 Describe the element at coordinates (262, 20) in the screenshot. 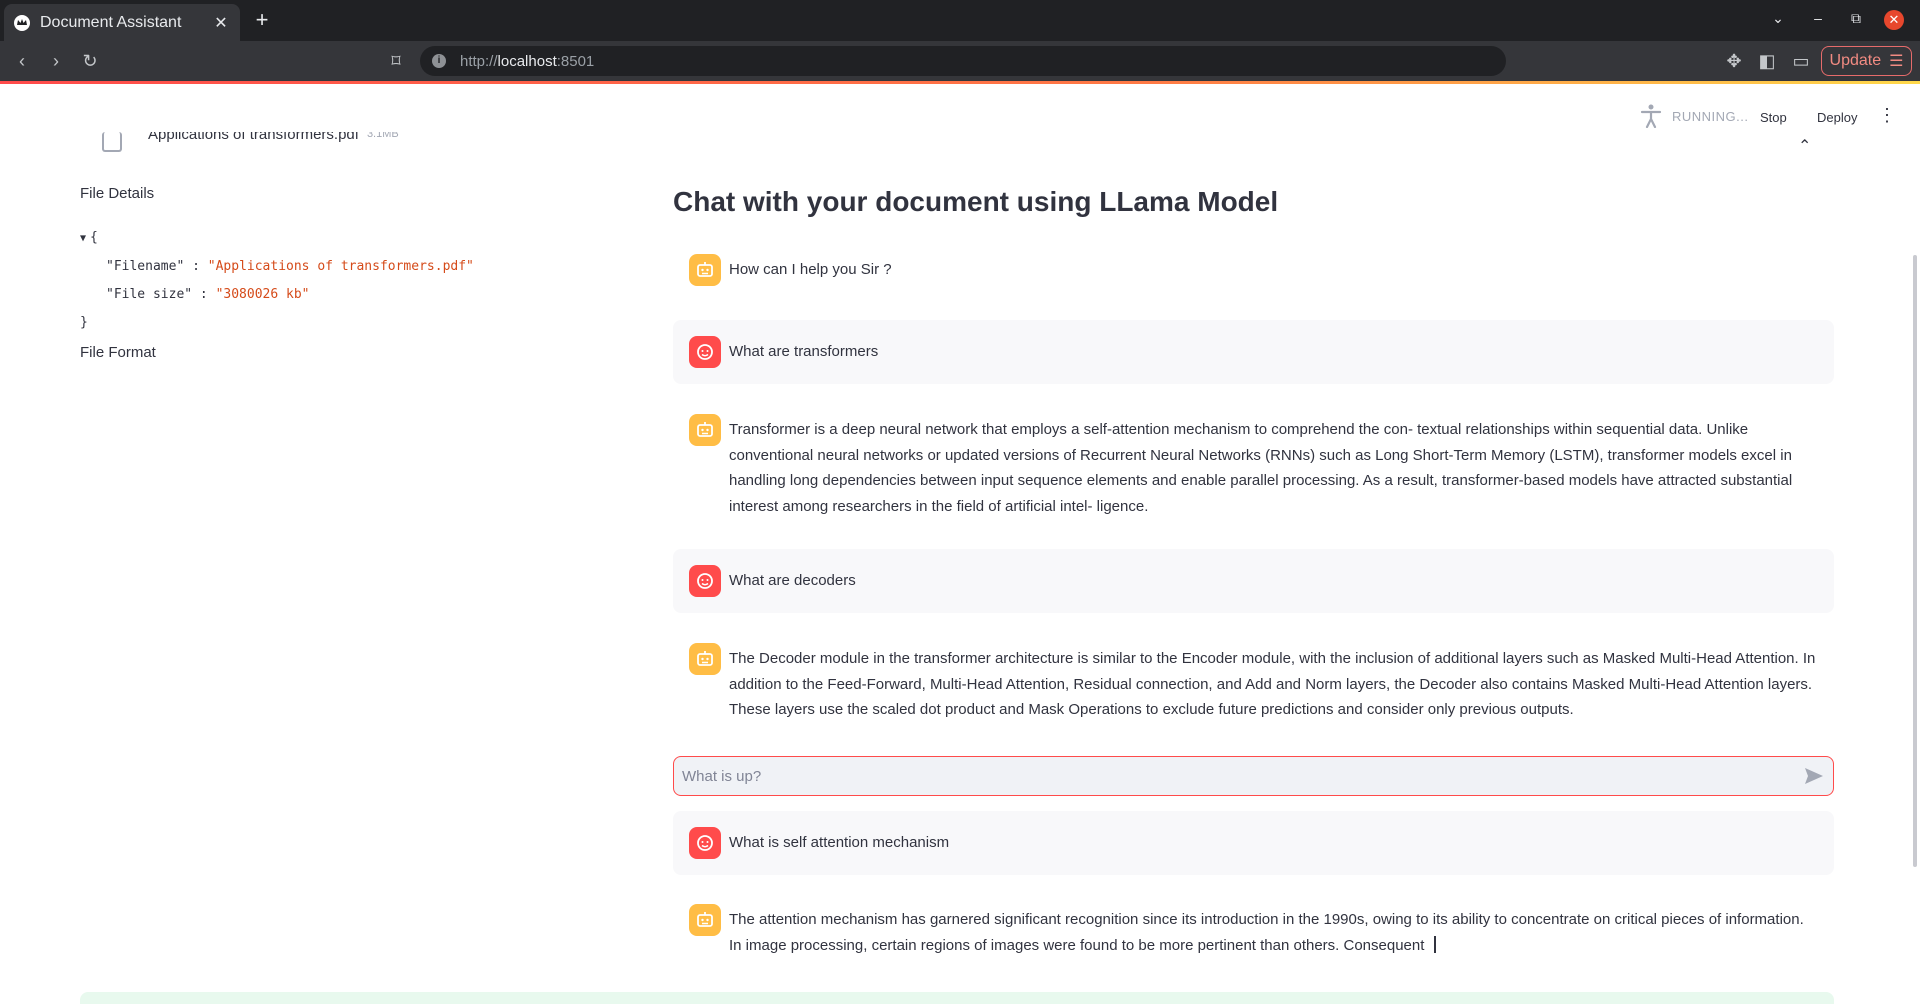

I see `new-tab-icon: +` at that location.